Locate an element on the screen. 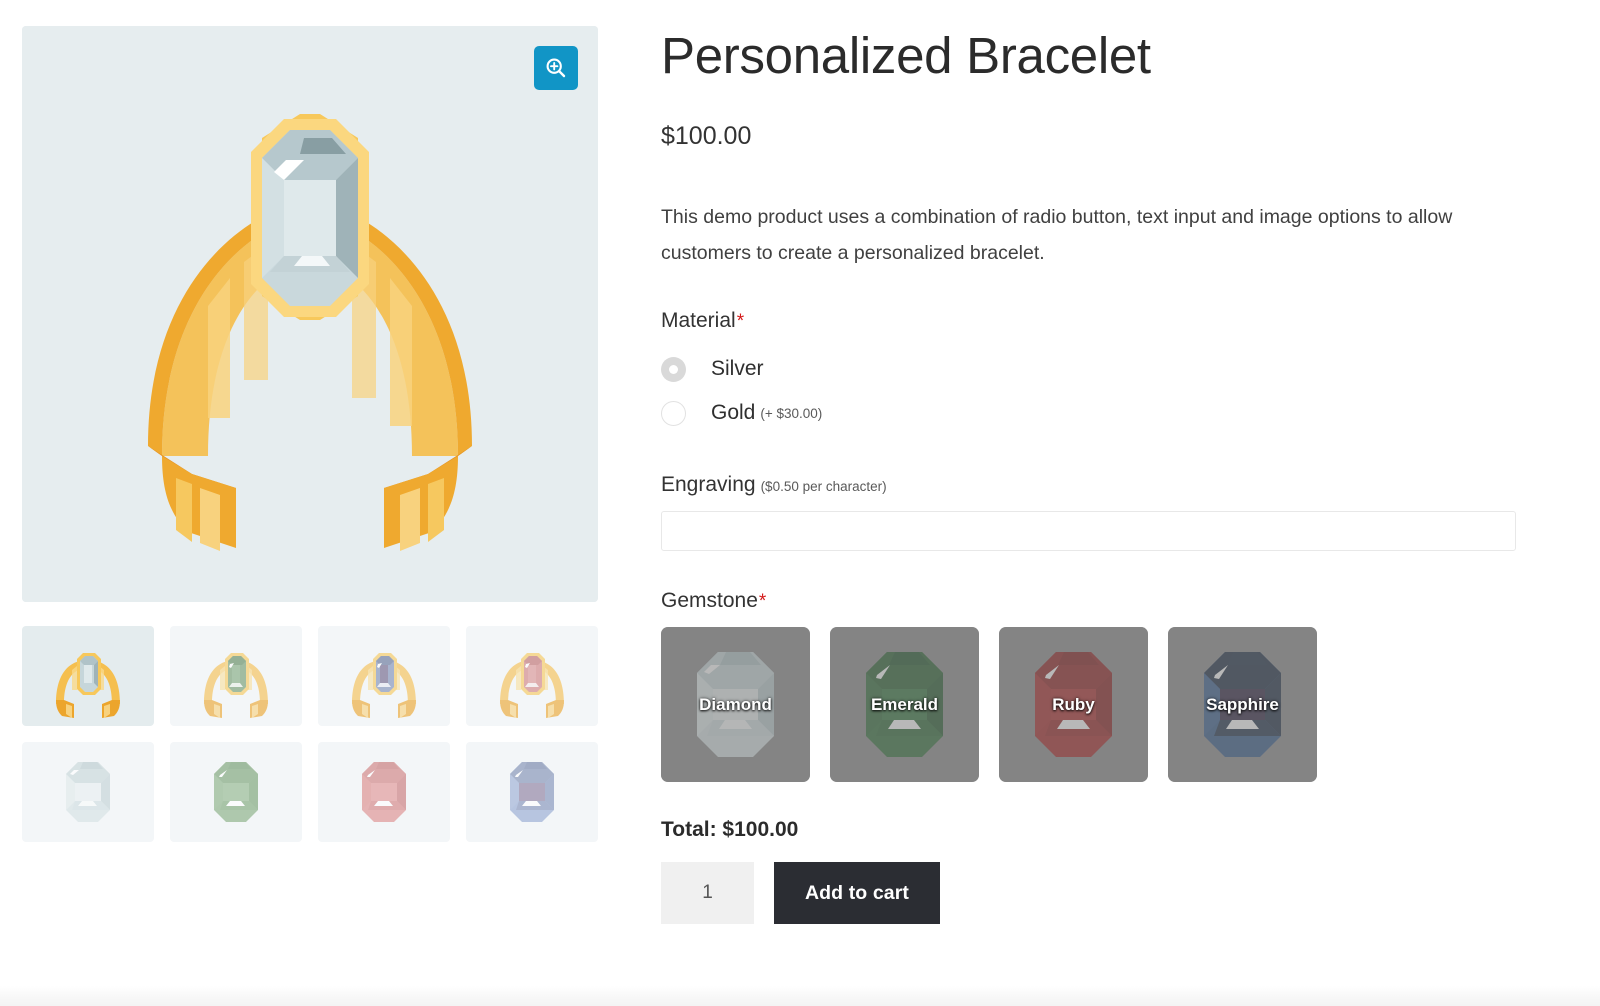 The width and height of the screenshot is (1600, 1006). thumbnail-grid is located at coordinates (310, 734).